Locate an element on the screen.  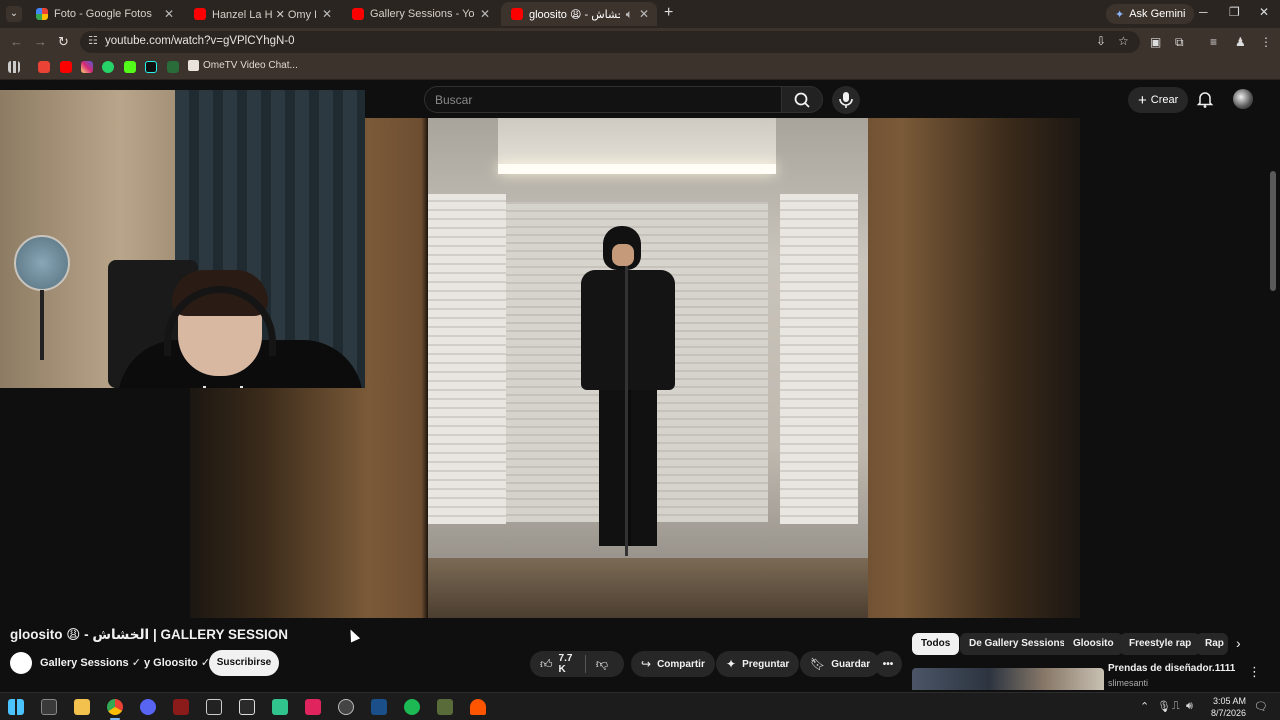
thumbs-up-icon: 👍︎ is located at coordinates (546, 664).